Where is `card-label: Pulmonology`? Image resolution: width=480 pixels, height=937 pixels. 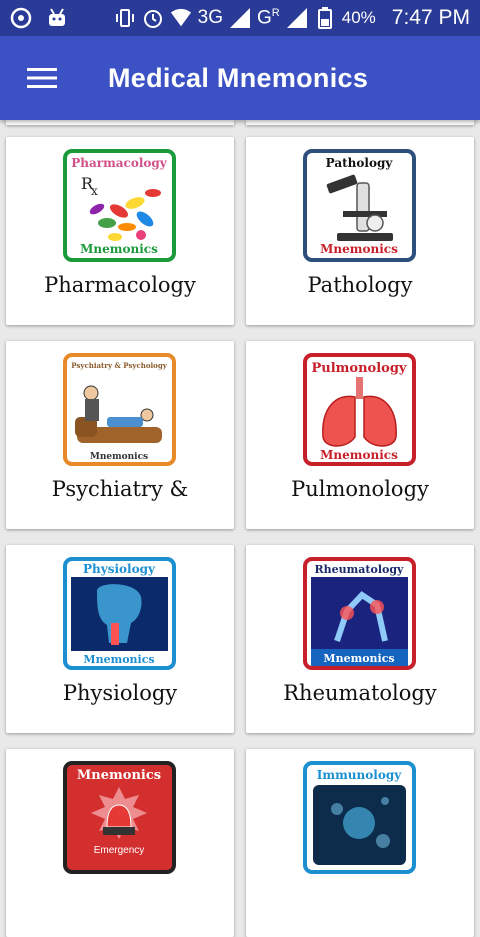
card-label: Pulmonology is located at coordinates (360, 489).